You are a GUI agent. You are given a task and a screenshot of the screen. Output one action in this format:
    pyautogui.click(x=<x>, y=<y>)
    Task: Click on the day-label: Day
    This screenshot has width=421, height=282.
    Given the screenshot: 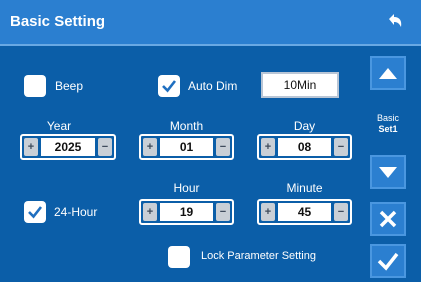 What is the action you would take?
    pyautogui.click(x=304, y=126)
    